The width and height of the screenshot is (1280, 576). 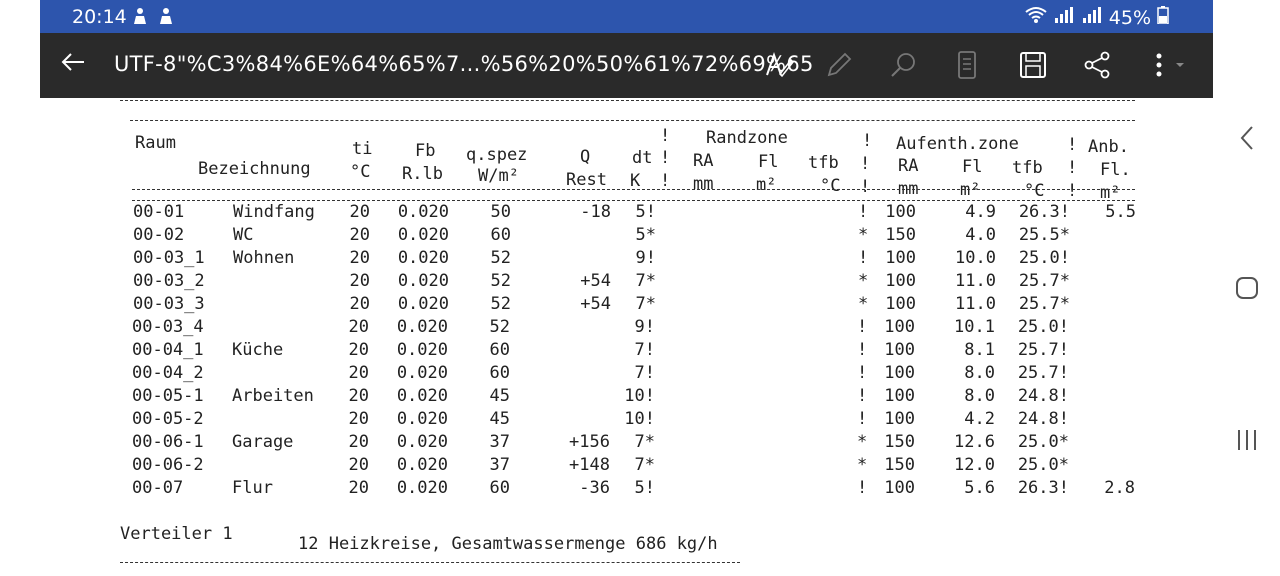 I want to click on header-fb-unit: R.lb, so click(x=422, y=174).